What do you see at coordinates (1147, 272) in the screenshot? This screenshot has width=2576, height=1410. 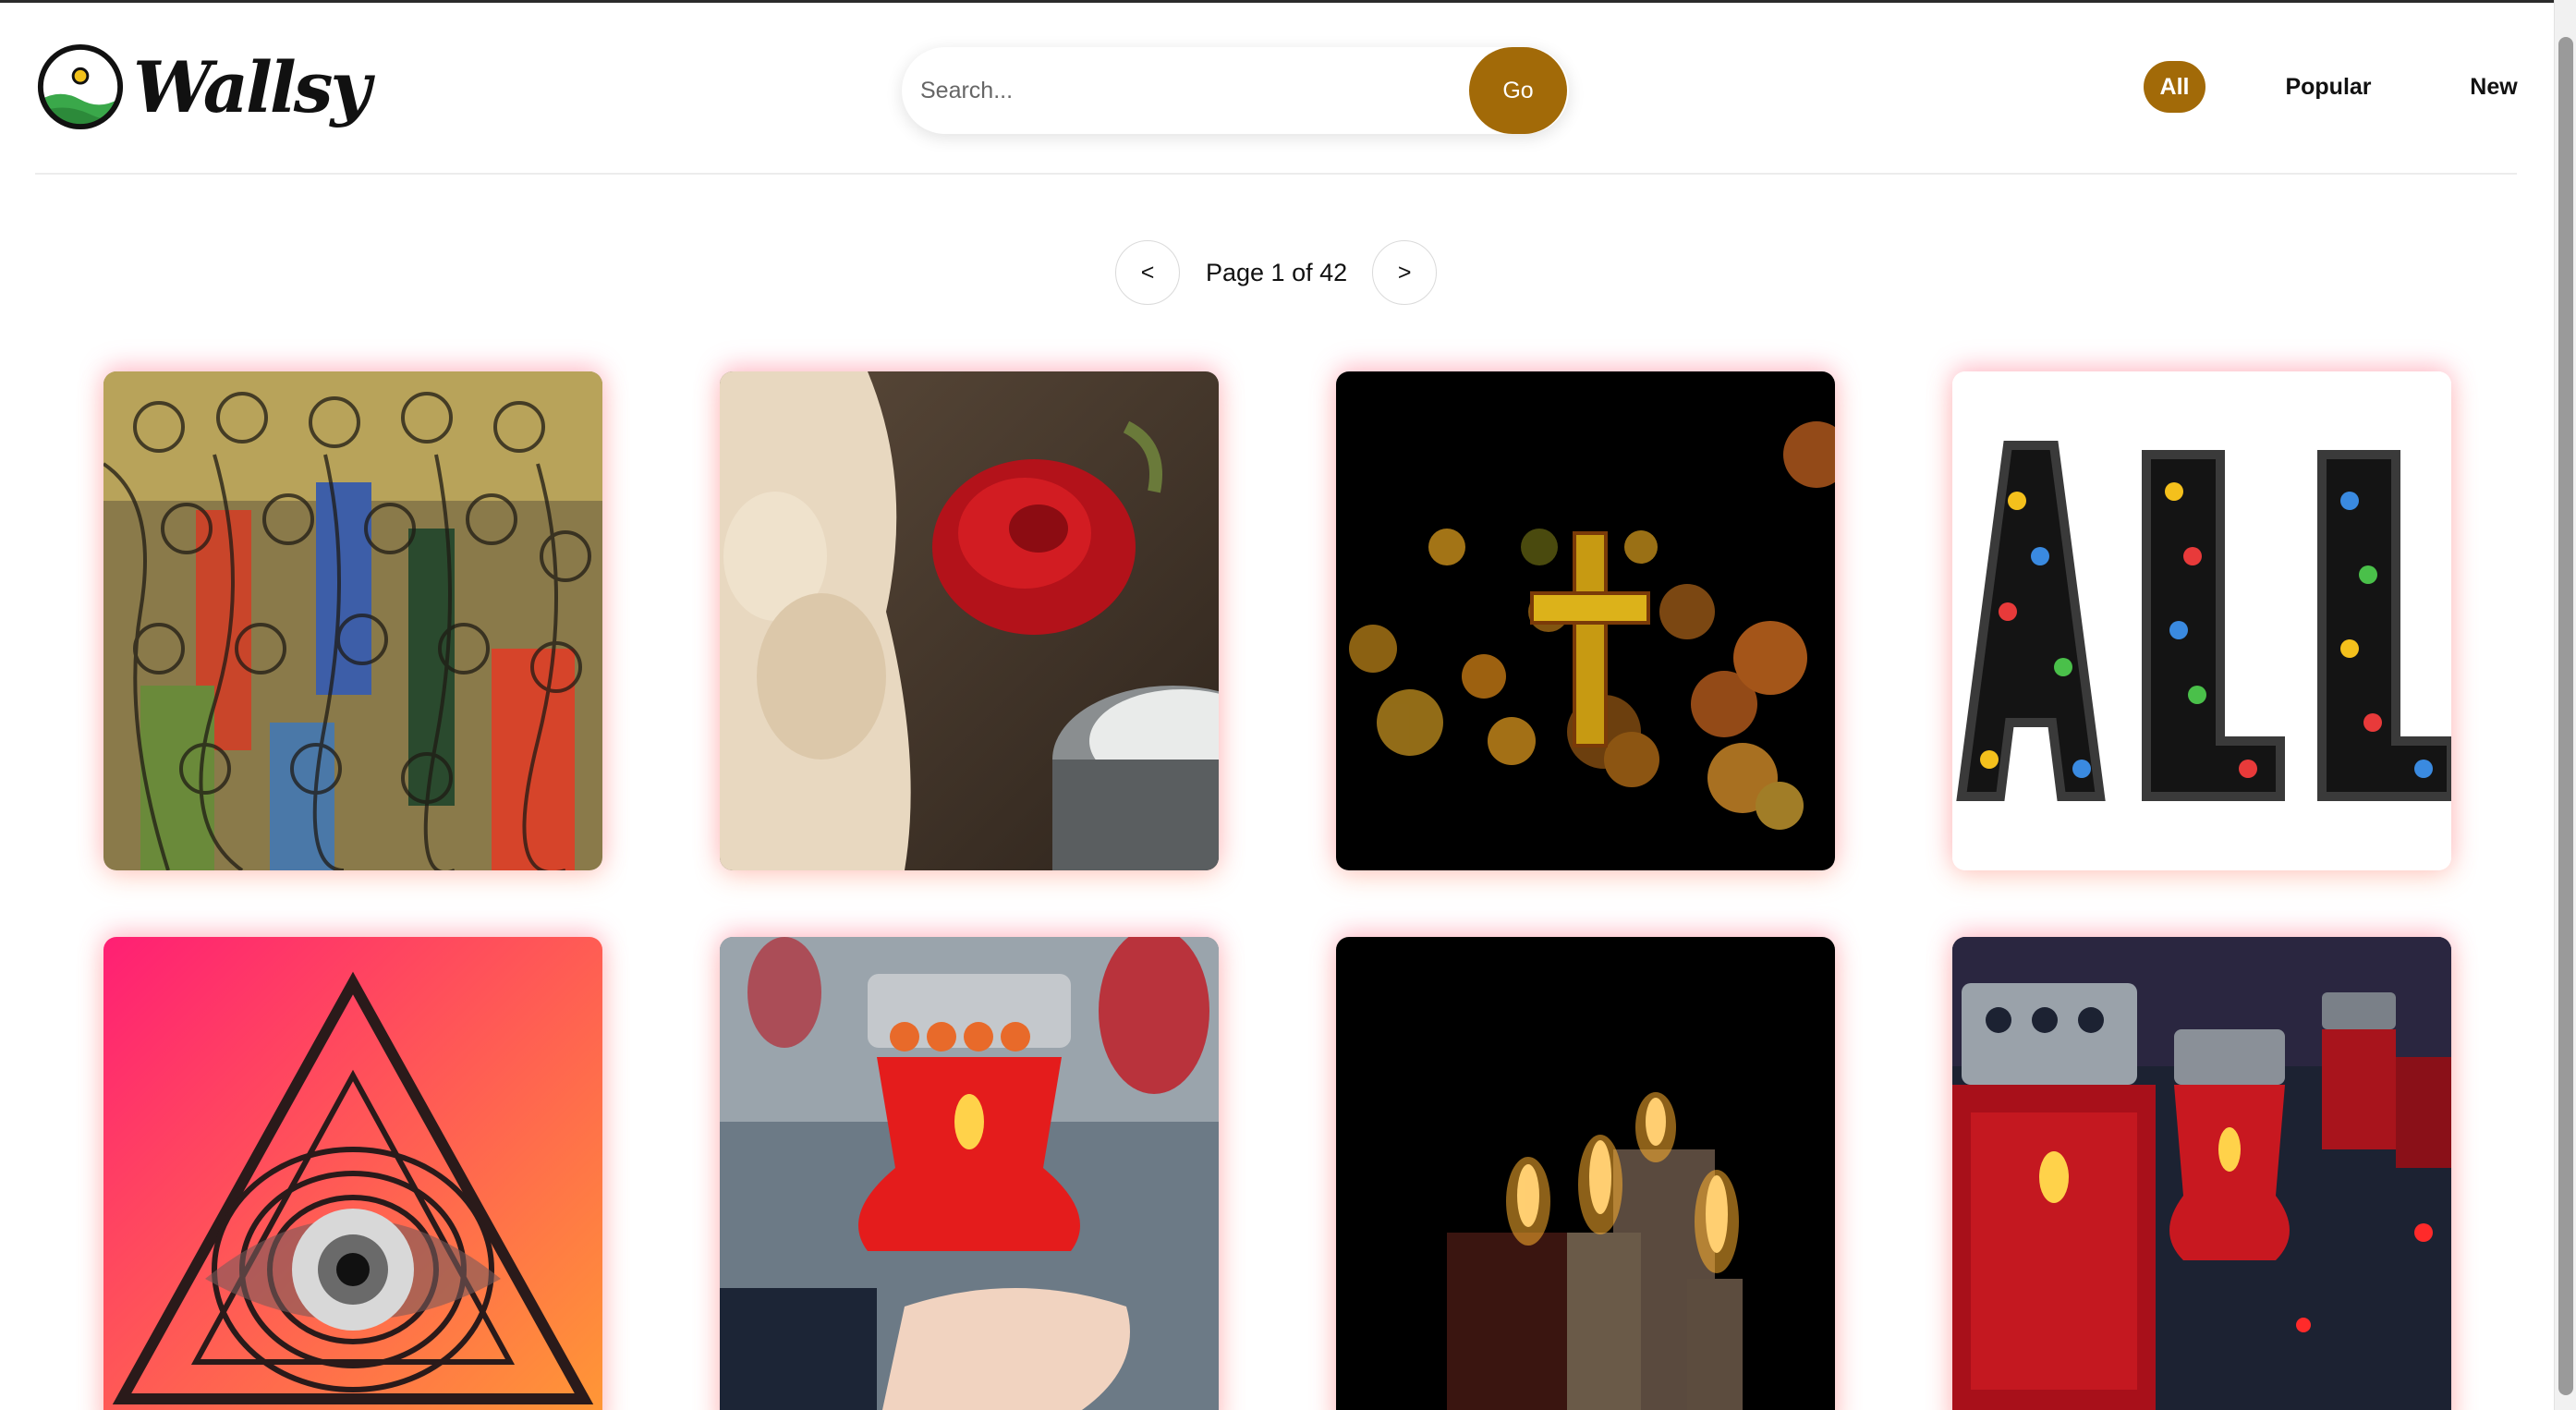 I see `prev-page-button: <` at bounding box center [1147, 272].